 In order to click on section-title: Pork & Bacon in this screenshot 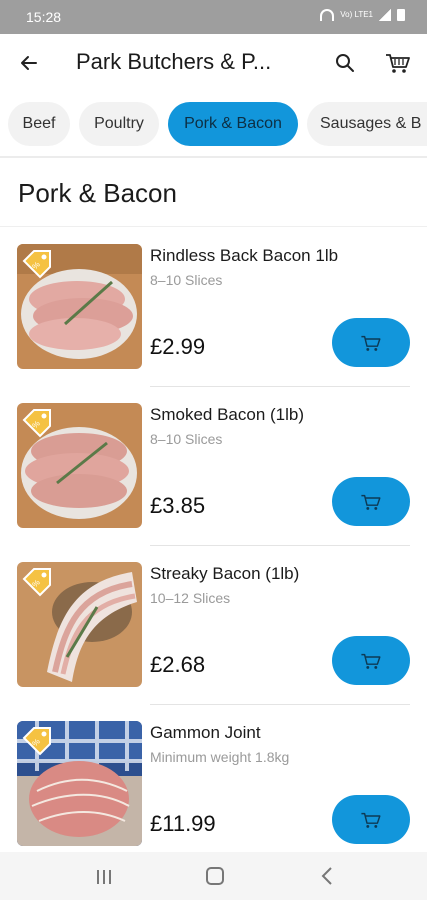, I will do `click(97, 193)`.